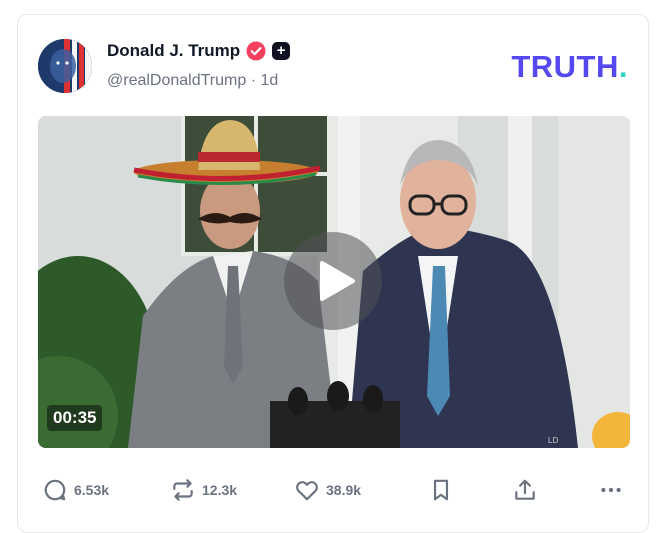 Image resolution: width=663 pixels, height=533 pixels. Describe the element at coordinates (183, 490) in the screenshot. I see `repost-icon` at that location.